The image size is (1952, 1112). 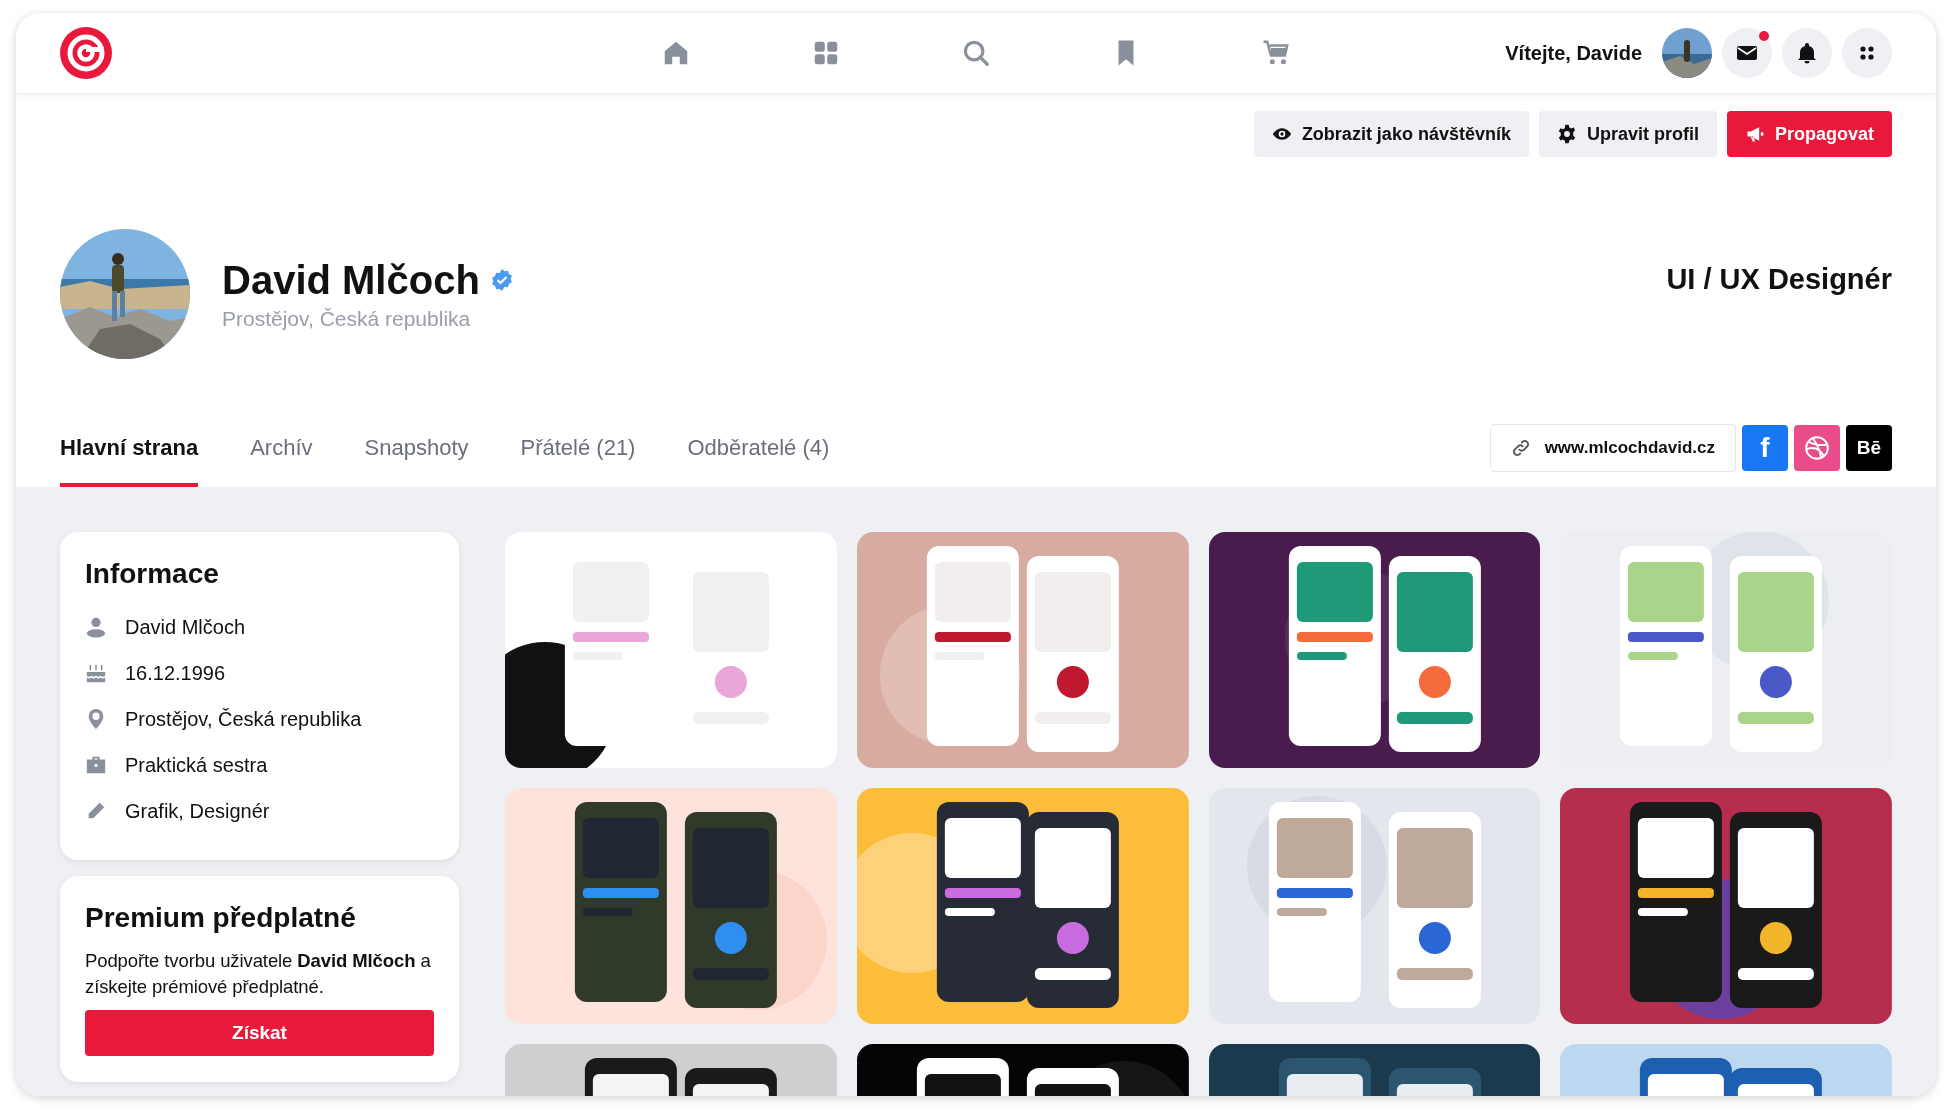 What do you see at coordinates (258, 974) in the screenshot?
I see `premium-text: Podpořte tvorbu uživatele David Mlčoch a získejte prémiové předplatné.` at bounding box center [258, 974].